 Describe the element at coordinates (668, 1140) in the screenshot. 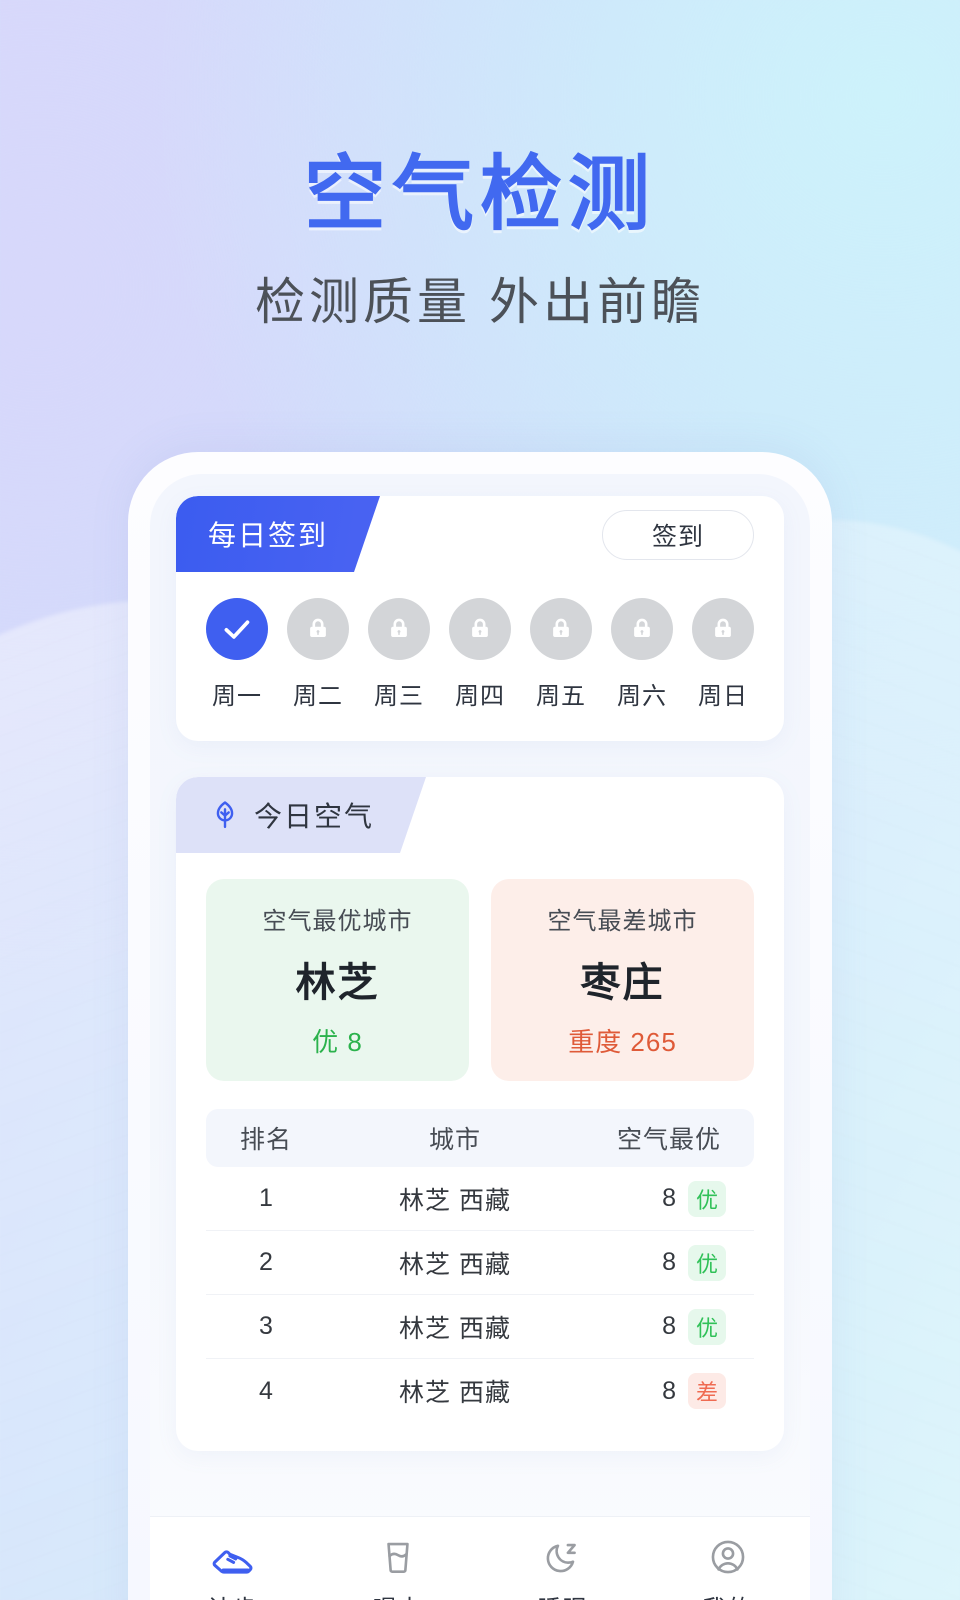

I see `column-header-air: 空气最优` at that location.